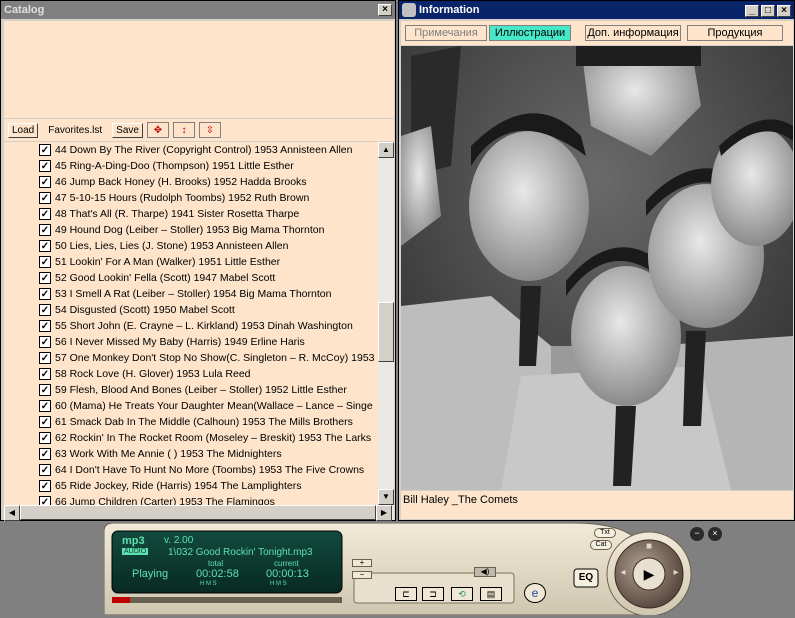  I want to click on speaker-icon: ◀), so click(485, 572).